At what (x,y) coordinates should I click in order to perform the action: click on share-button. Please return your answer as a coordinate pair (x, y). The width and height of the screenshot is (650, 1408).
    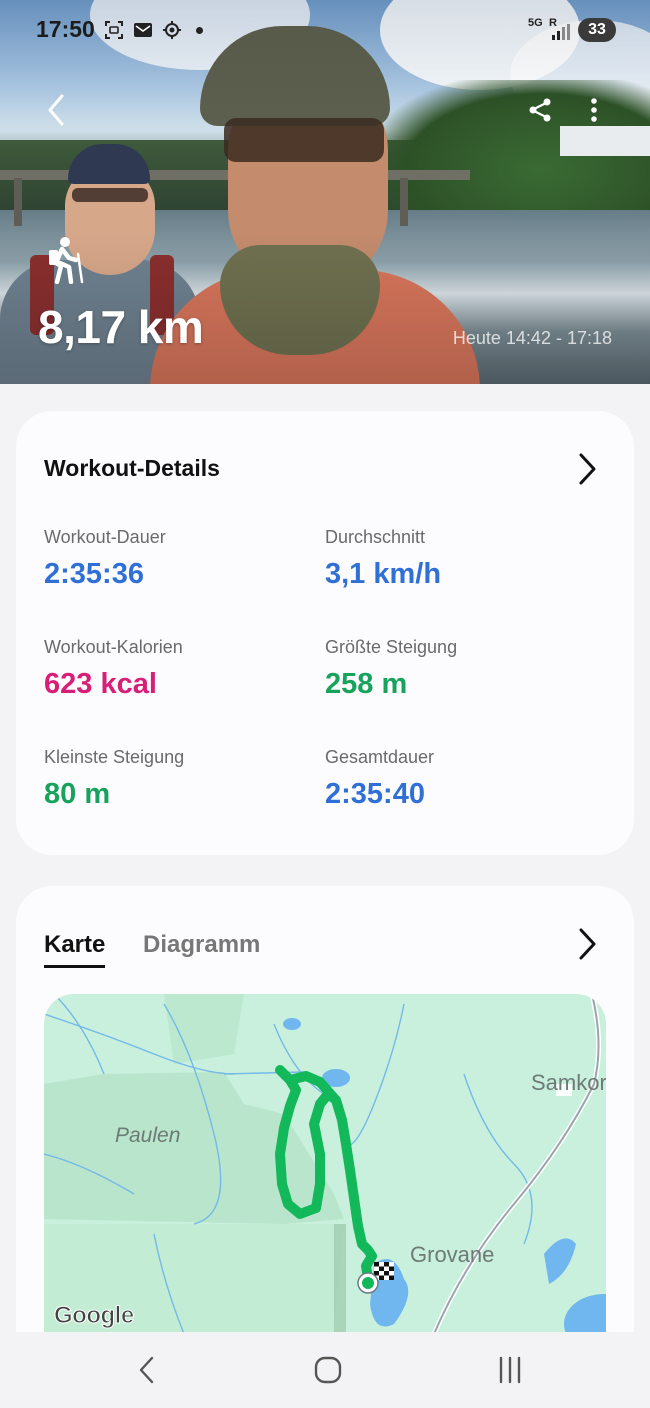
    Looking at the image, I should click on (540, 110).